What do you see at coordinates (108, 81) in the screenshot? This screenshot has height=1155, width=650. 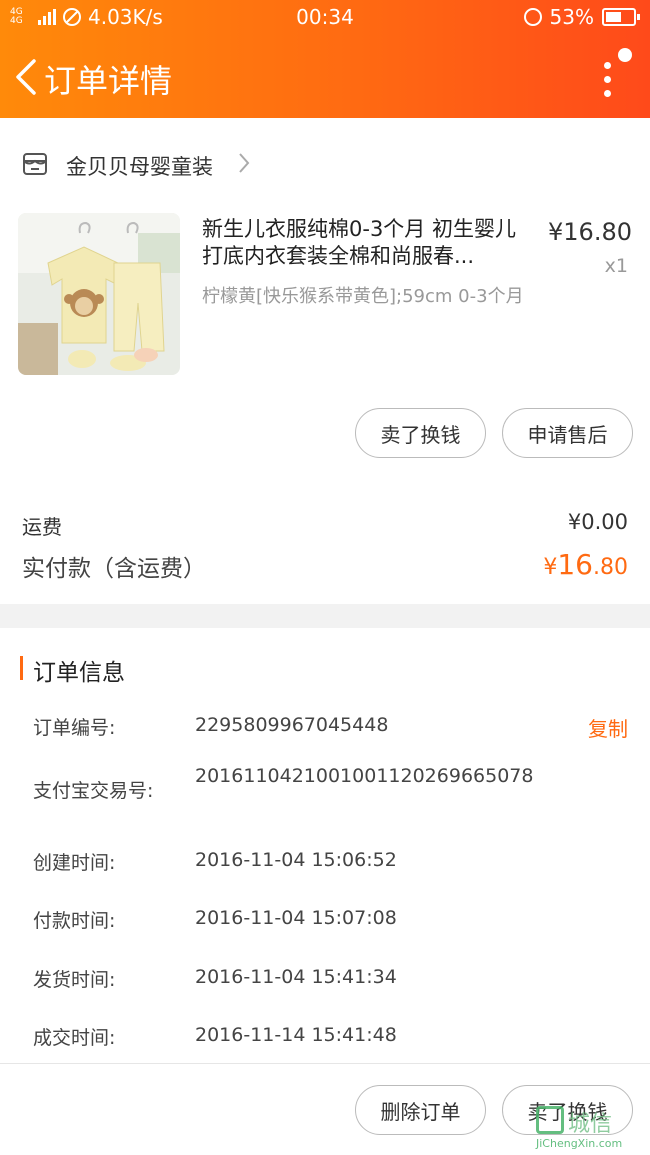 I see `page-title: 订单详情` at bounding box center [108, 81].